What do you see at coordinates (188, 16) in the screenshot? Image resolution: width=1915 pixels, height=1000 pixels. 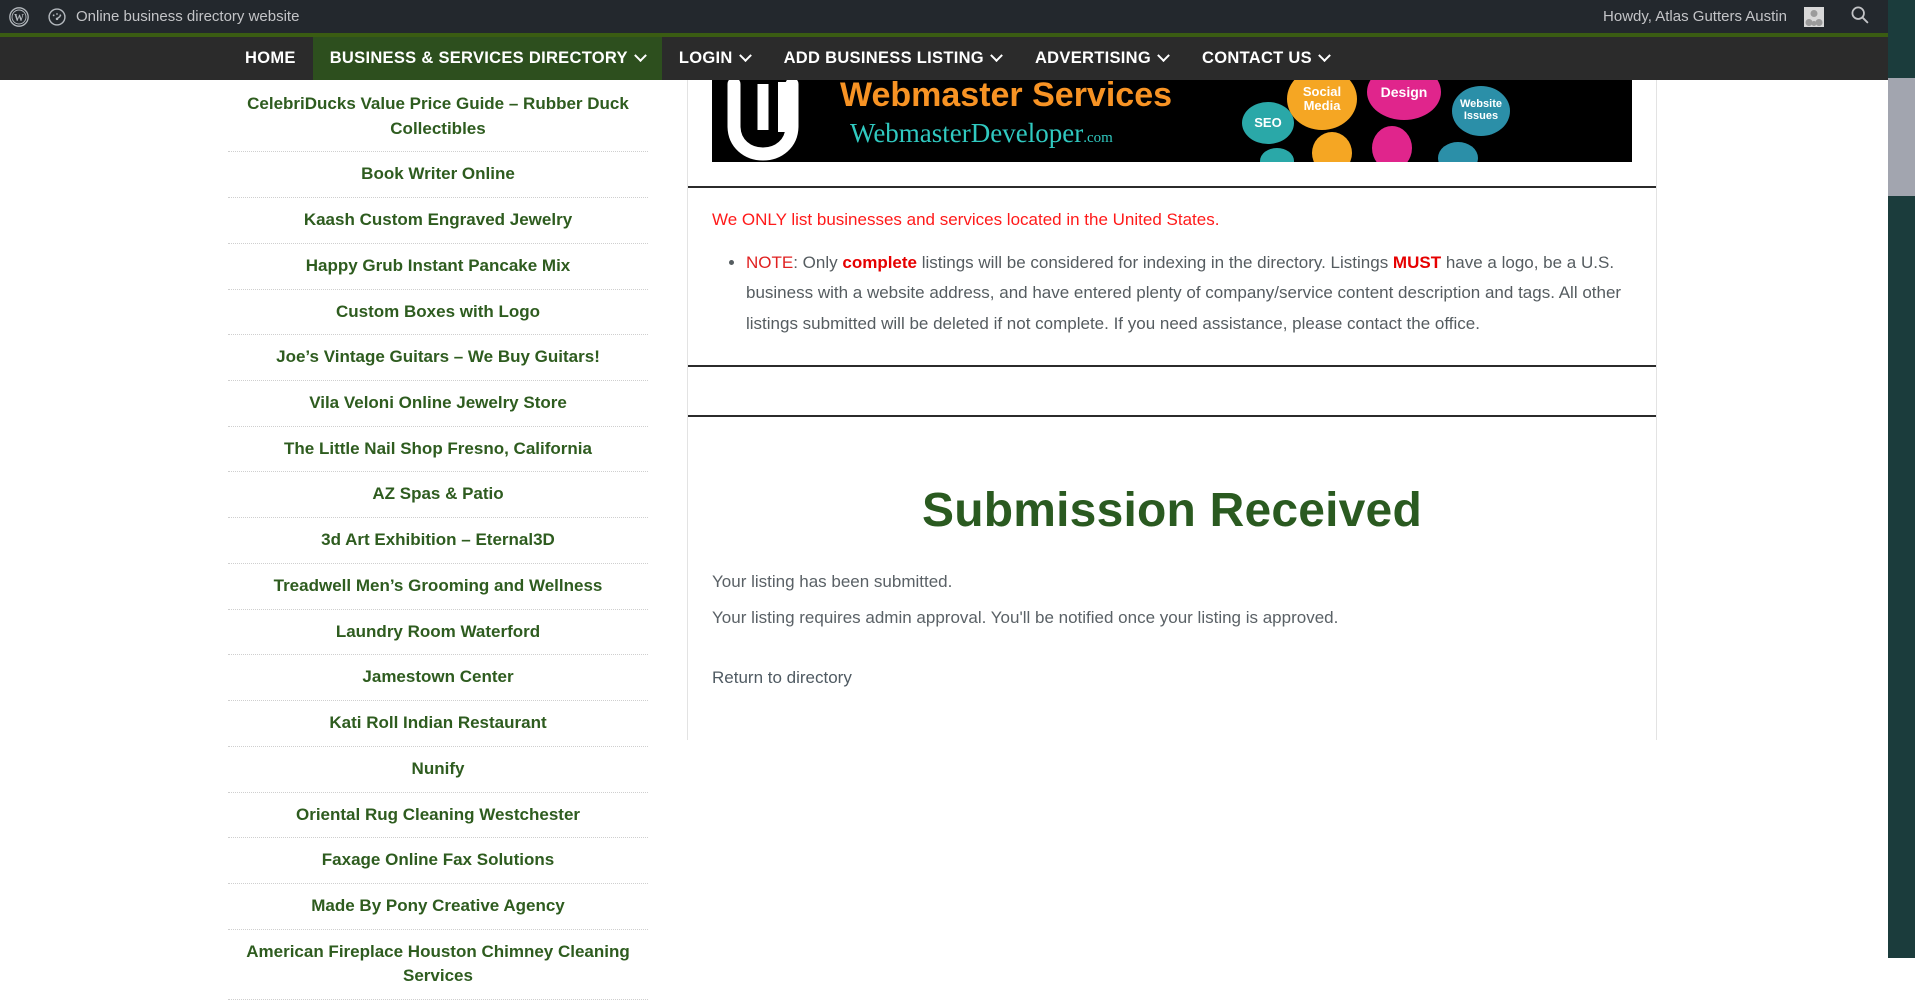 I see `site-name-label: Online business directory website` at bounding box center [188, 16].